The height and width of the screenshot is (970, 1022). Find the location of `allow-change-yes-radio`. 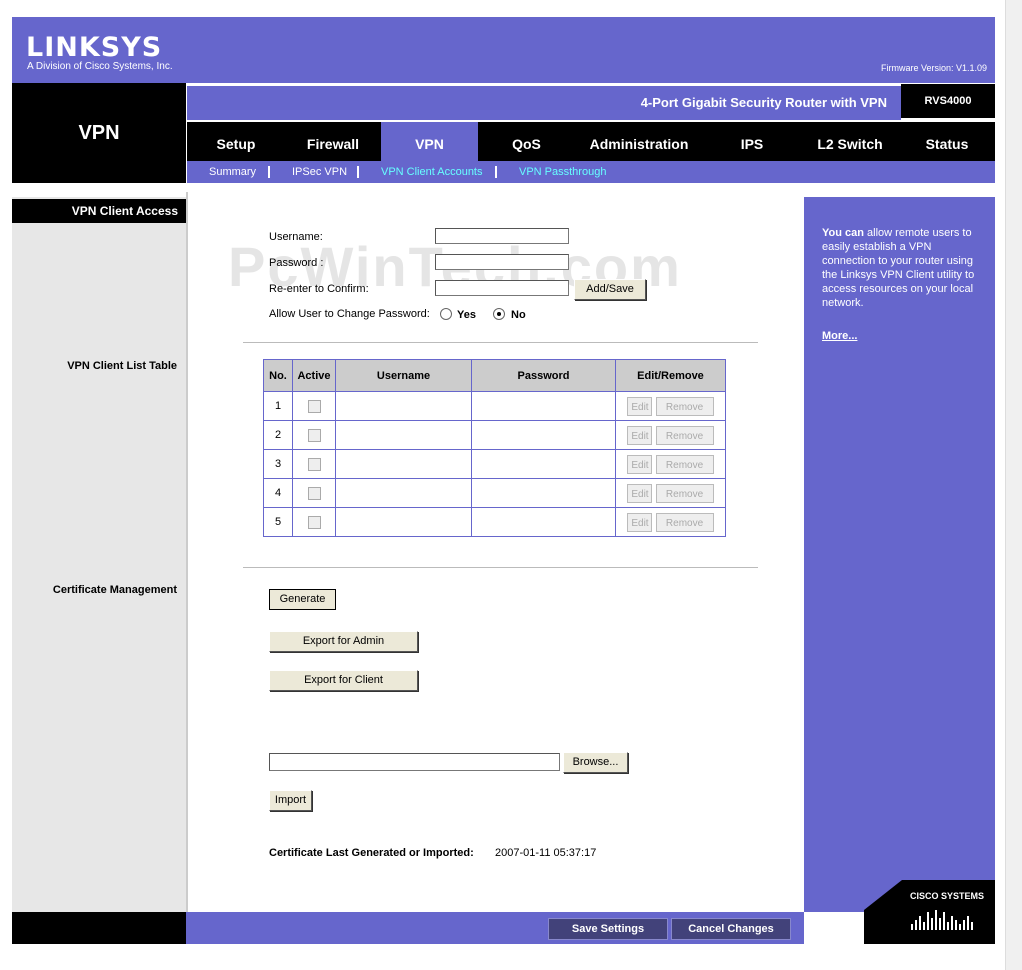

allow-change-yes-radio is located at coordinates (446, 314).